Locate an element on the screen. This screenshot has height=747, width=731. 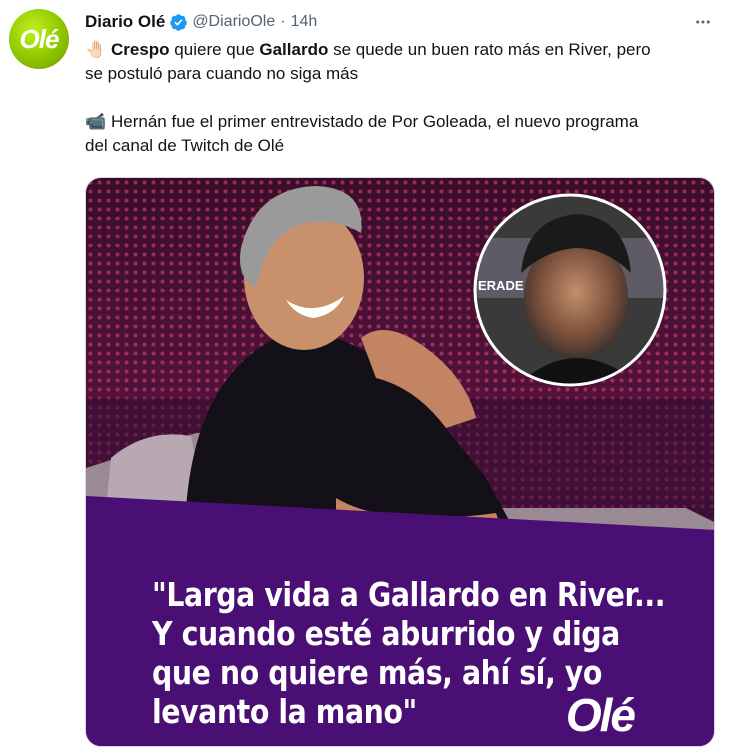
text-fragment: quiere que is located at coordinates (214, 49).